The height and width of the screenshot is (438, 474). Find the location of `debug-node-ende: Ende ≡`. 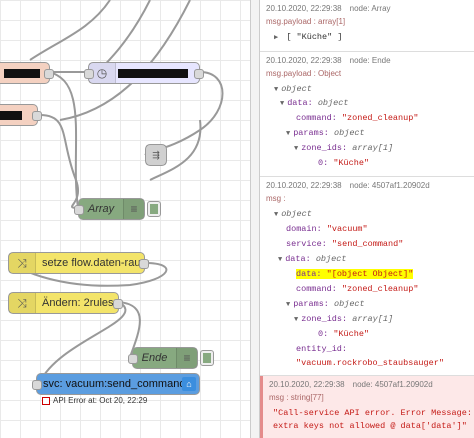

debug-node-ende: Ende ≡ is located at coordinates (171, 358).